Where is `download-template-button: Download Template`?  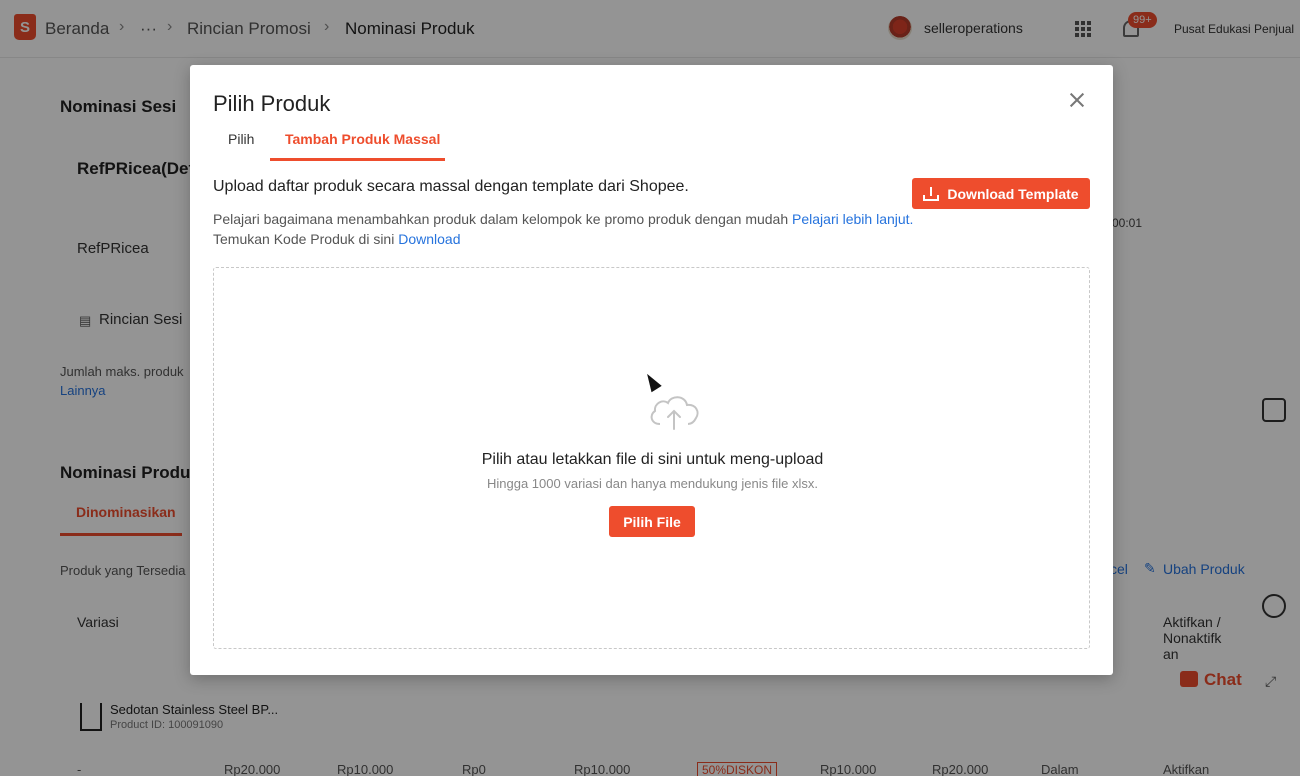
download-template-button: Download Template is located at coordinates (1001, 193).